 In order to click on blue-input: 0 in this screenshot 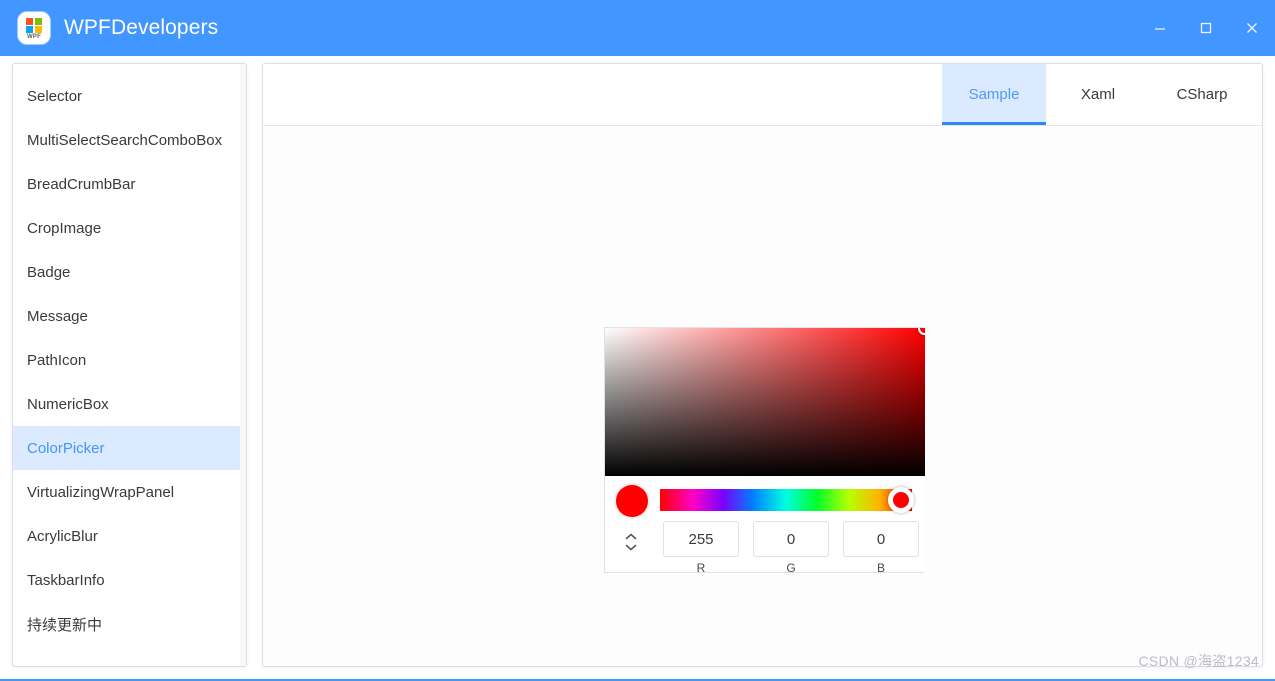, I will do `click(881, 539)`.